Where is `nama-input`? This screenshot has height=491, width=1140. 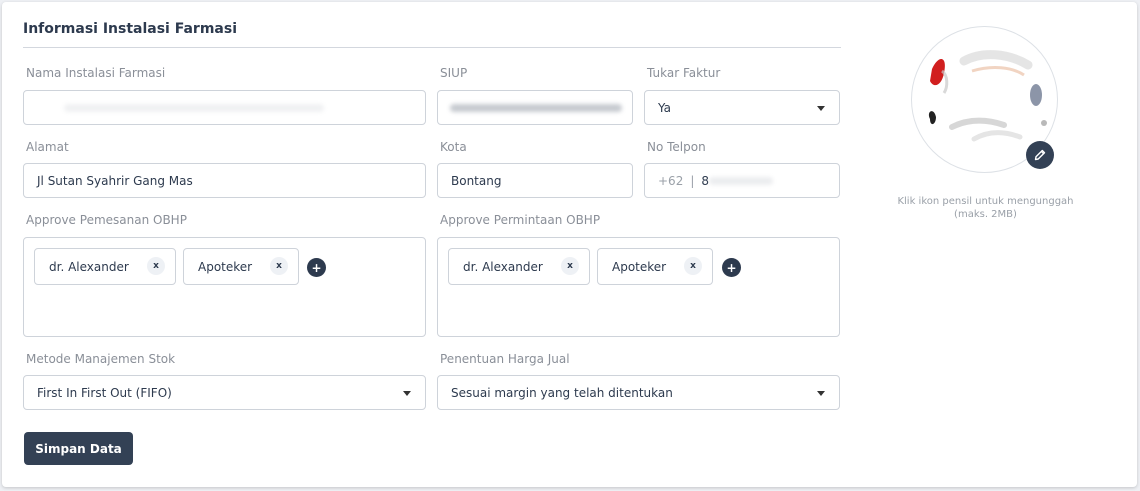
nama-input is located at coordinates (224, 107).